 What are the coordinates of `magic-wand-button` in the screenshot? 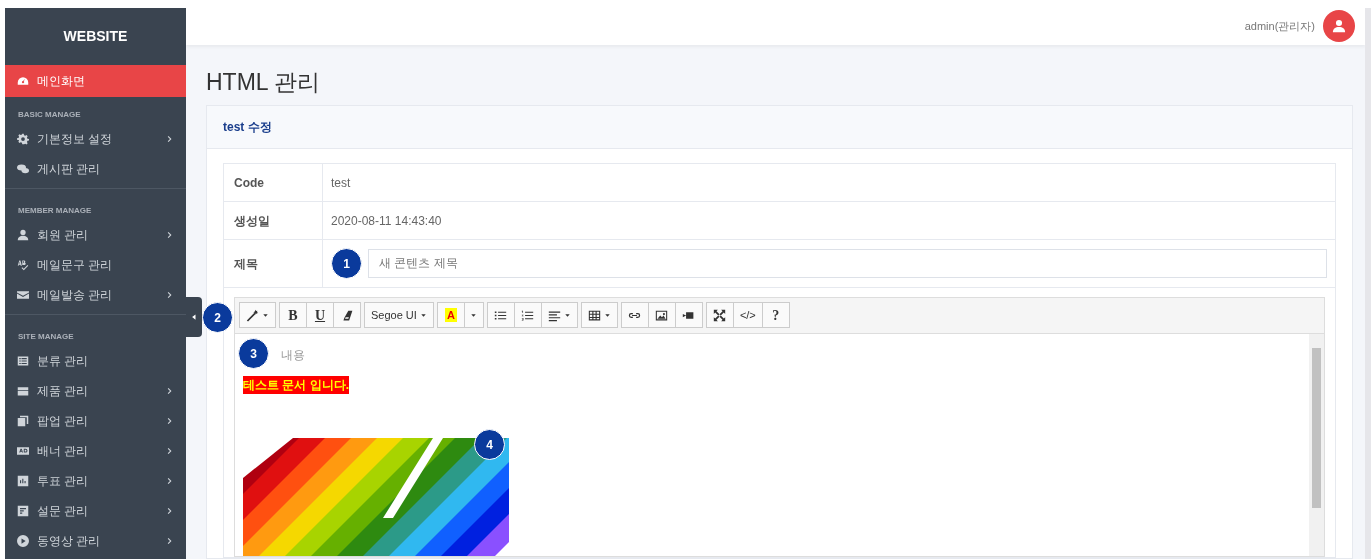 It's located at (257, 315).